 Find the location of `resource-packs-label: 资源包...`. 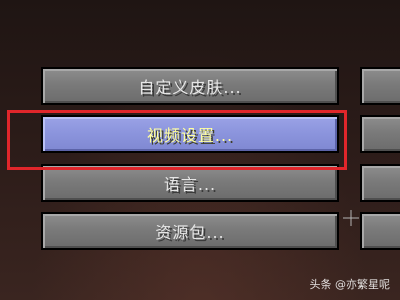

resource-packs-label: 资源包... is located at coordinates (190, 232).